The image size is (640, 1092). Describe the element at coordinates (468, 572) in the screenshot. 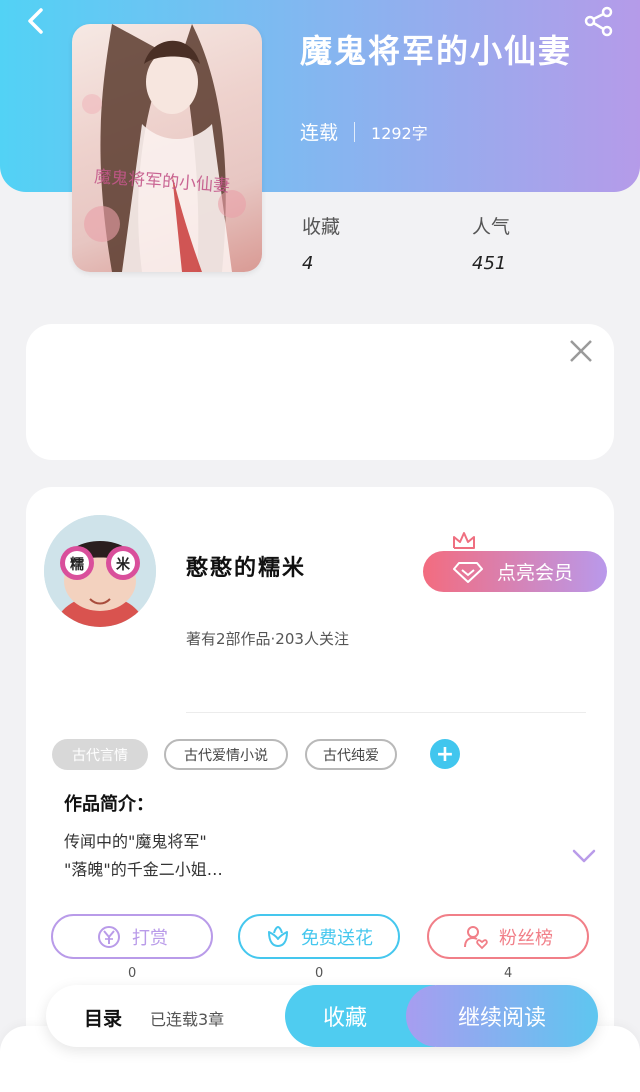

I see `diamond-icon` at that location.